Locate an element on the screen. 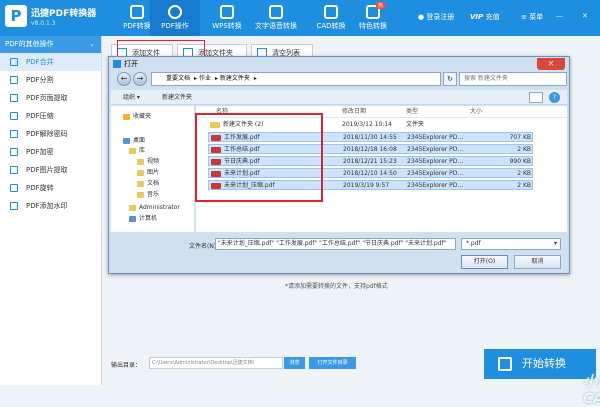  tree-item-label: 视频 is located at coordinates (153, 161).